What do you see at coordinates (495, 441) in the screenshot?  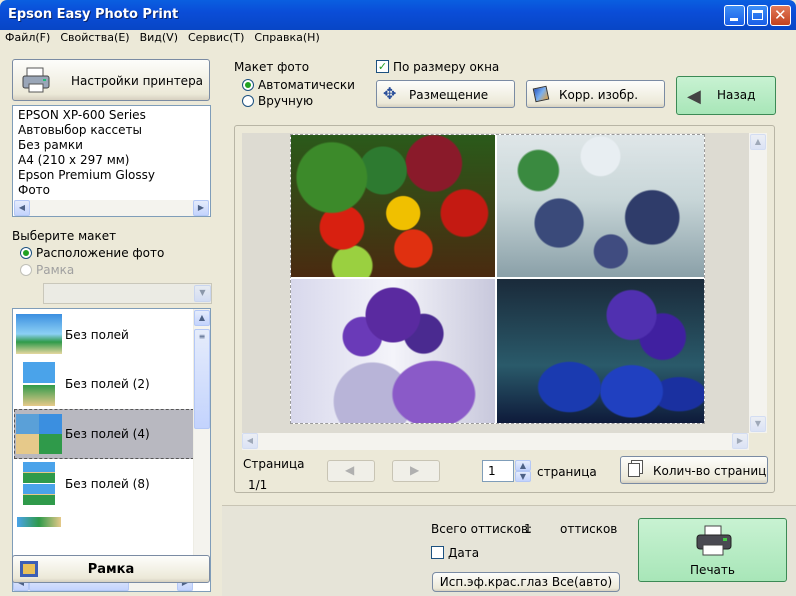 I see `preview-hscrollbar: ◀ ▶` at bounding box center [495, 441].